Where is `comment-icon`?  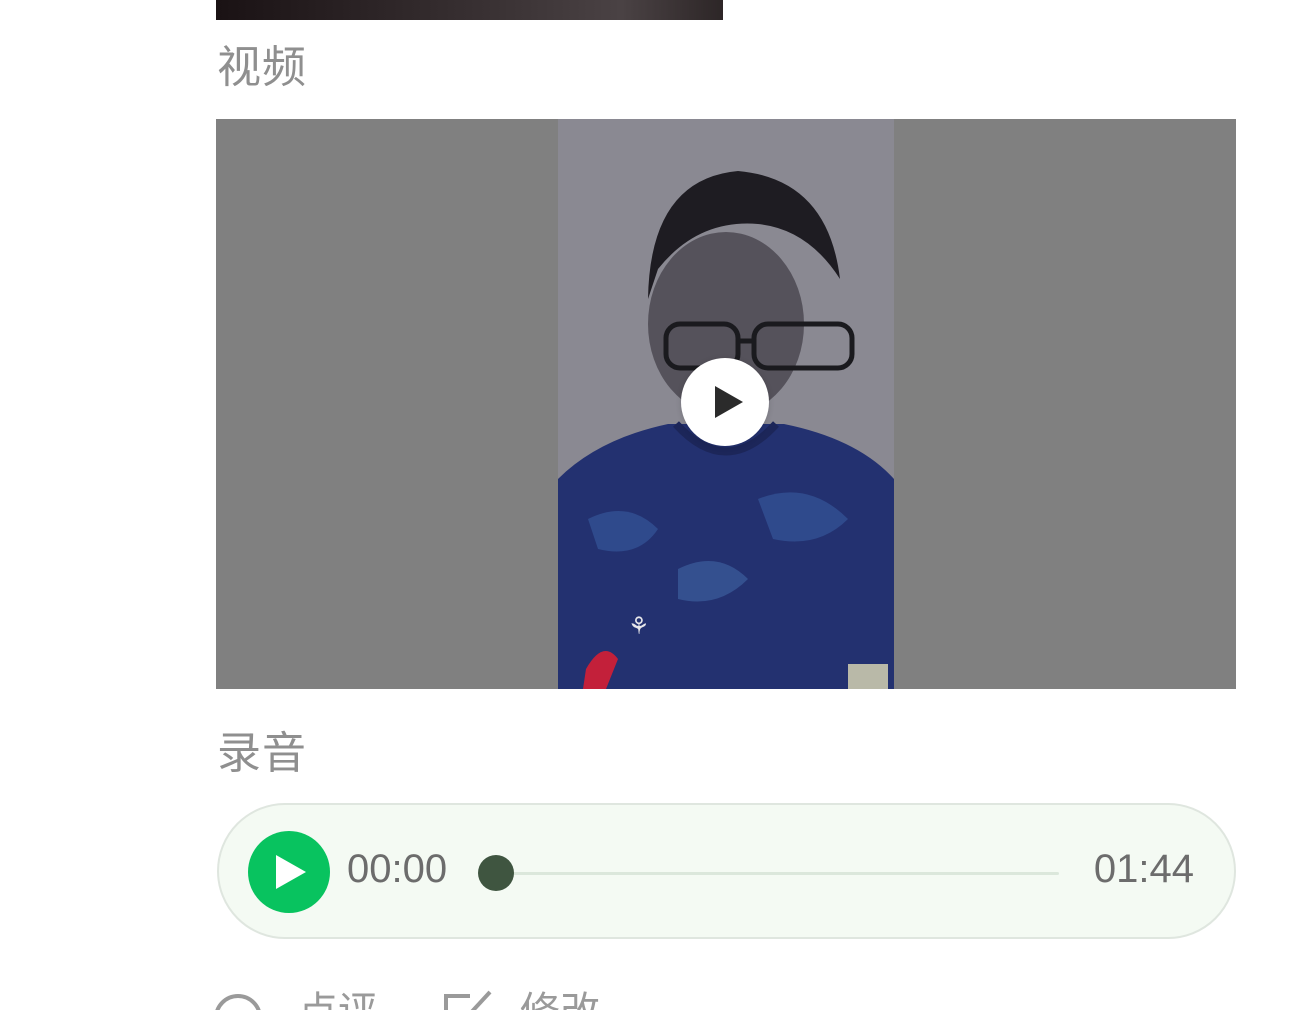 comment-icon is located at coordinates (238, 1002).